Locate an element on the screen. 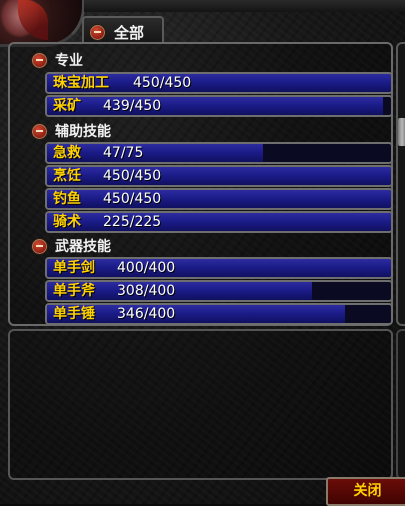 This screenshot has height=506, width=405. skill-name: 采矿 is located at coordinates (67, 106).